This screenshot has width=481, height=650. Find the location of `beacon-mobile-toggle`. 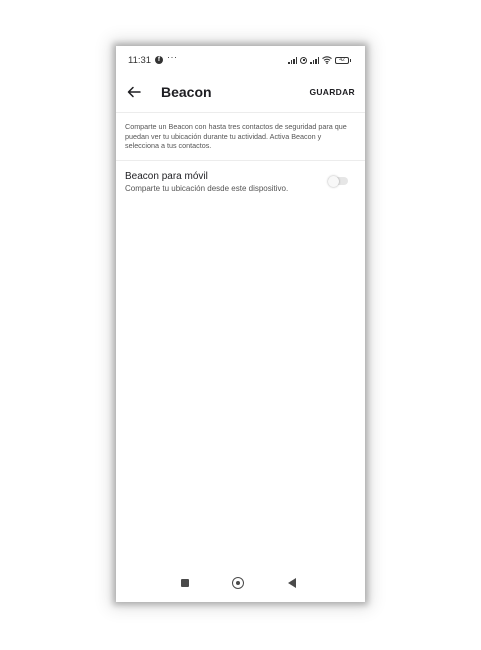

beacon-mobile-toggle is located at coordinates (338, 181).